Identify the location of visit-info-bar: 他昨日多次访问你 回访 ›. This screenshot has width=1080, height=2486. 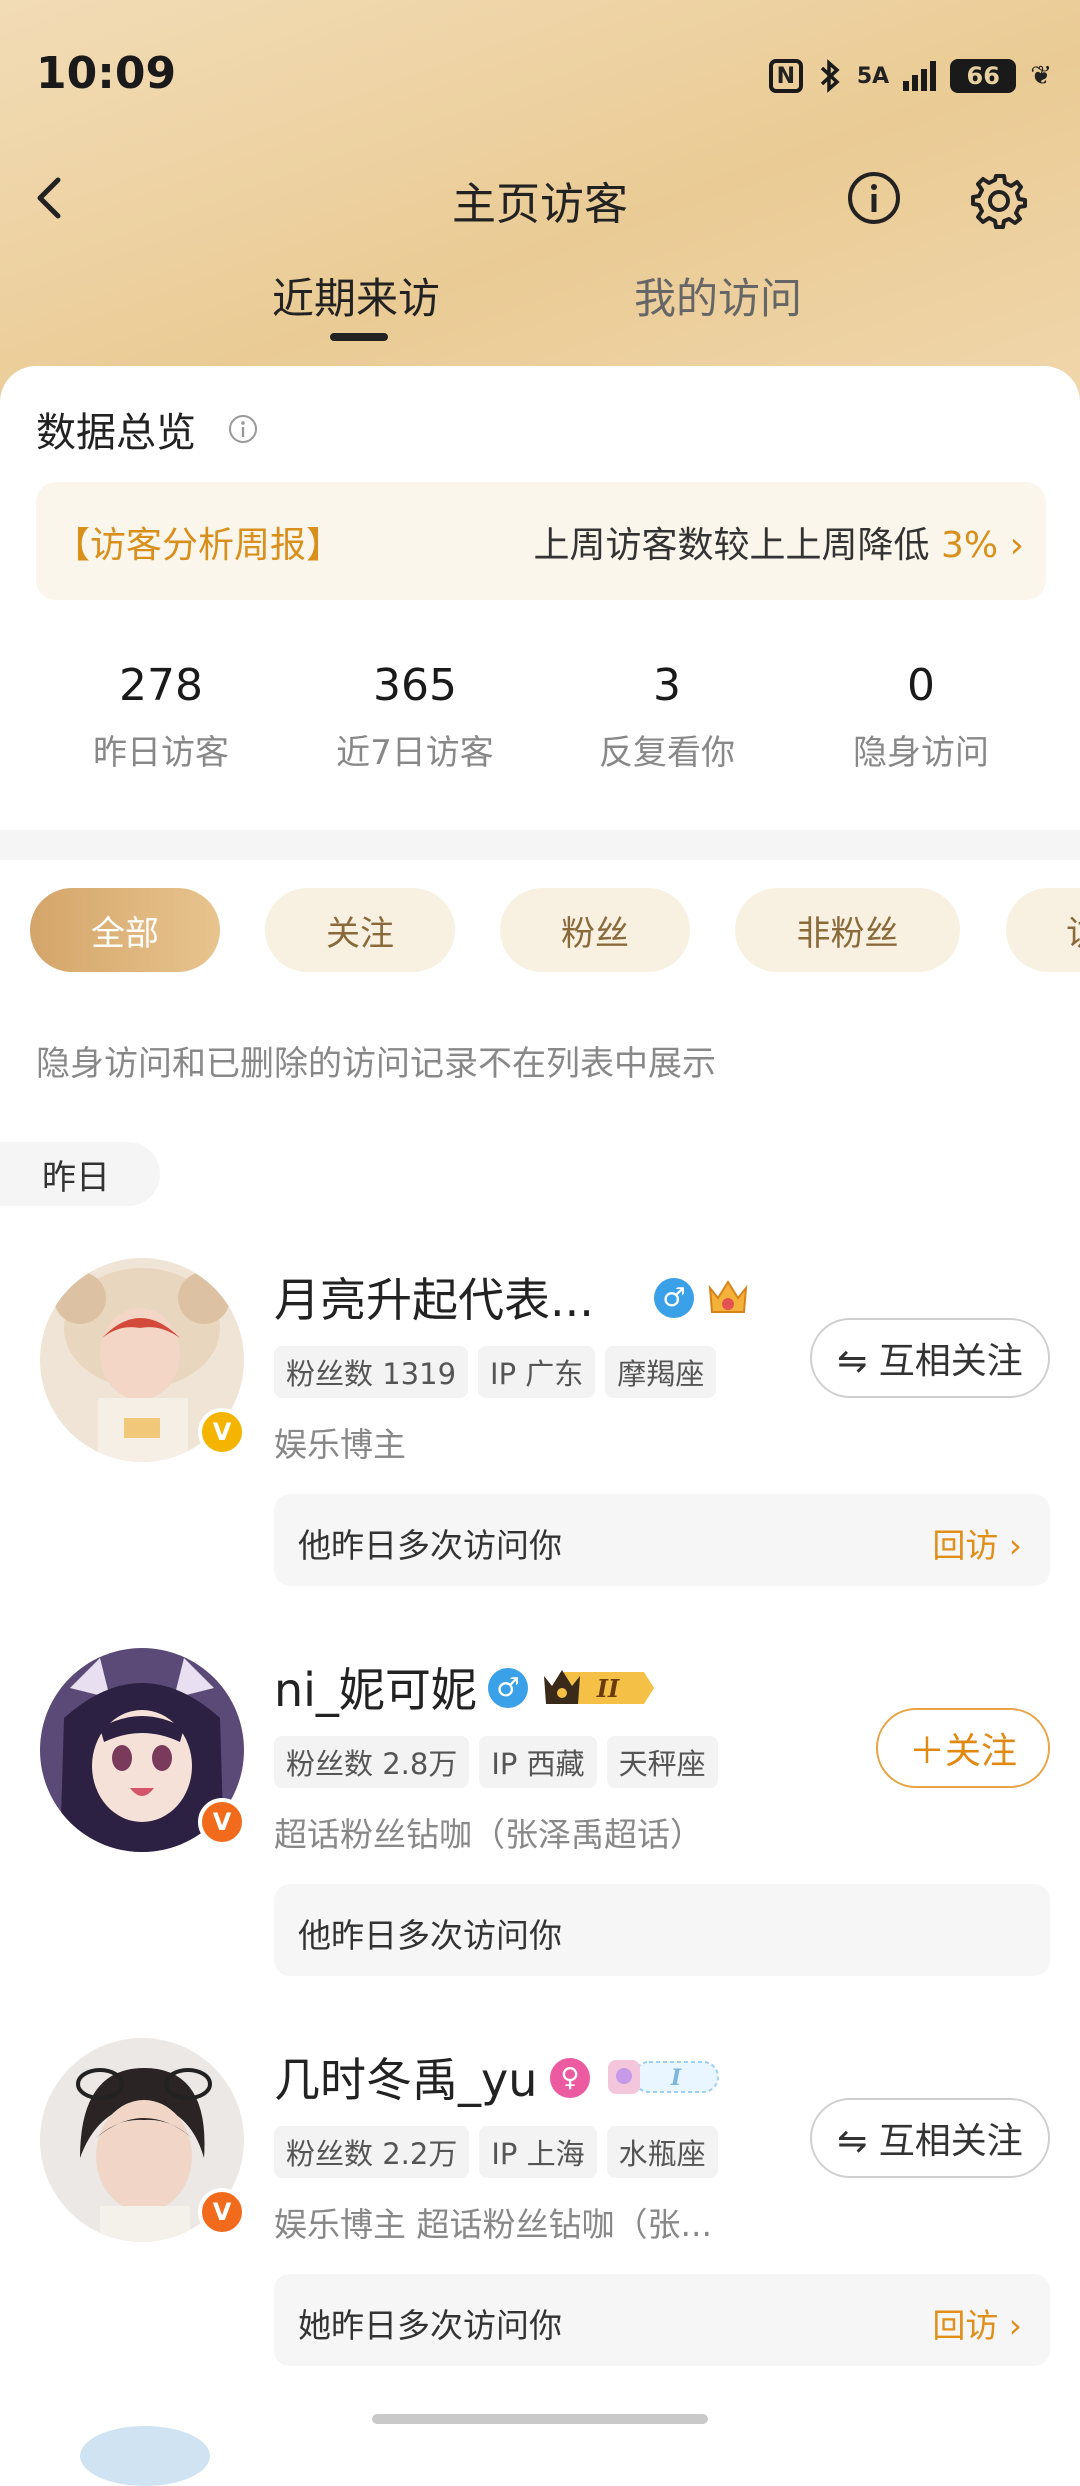
(662, 1540).